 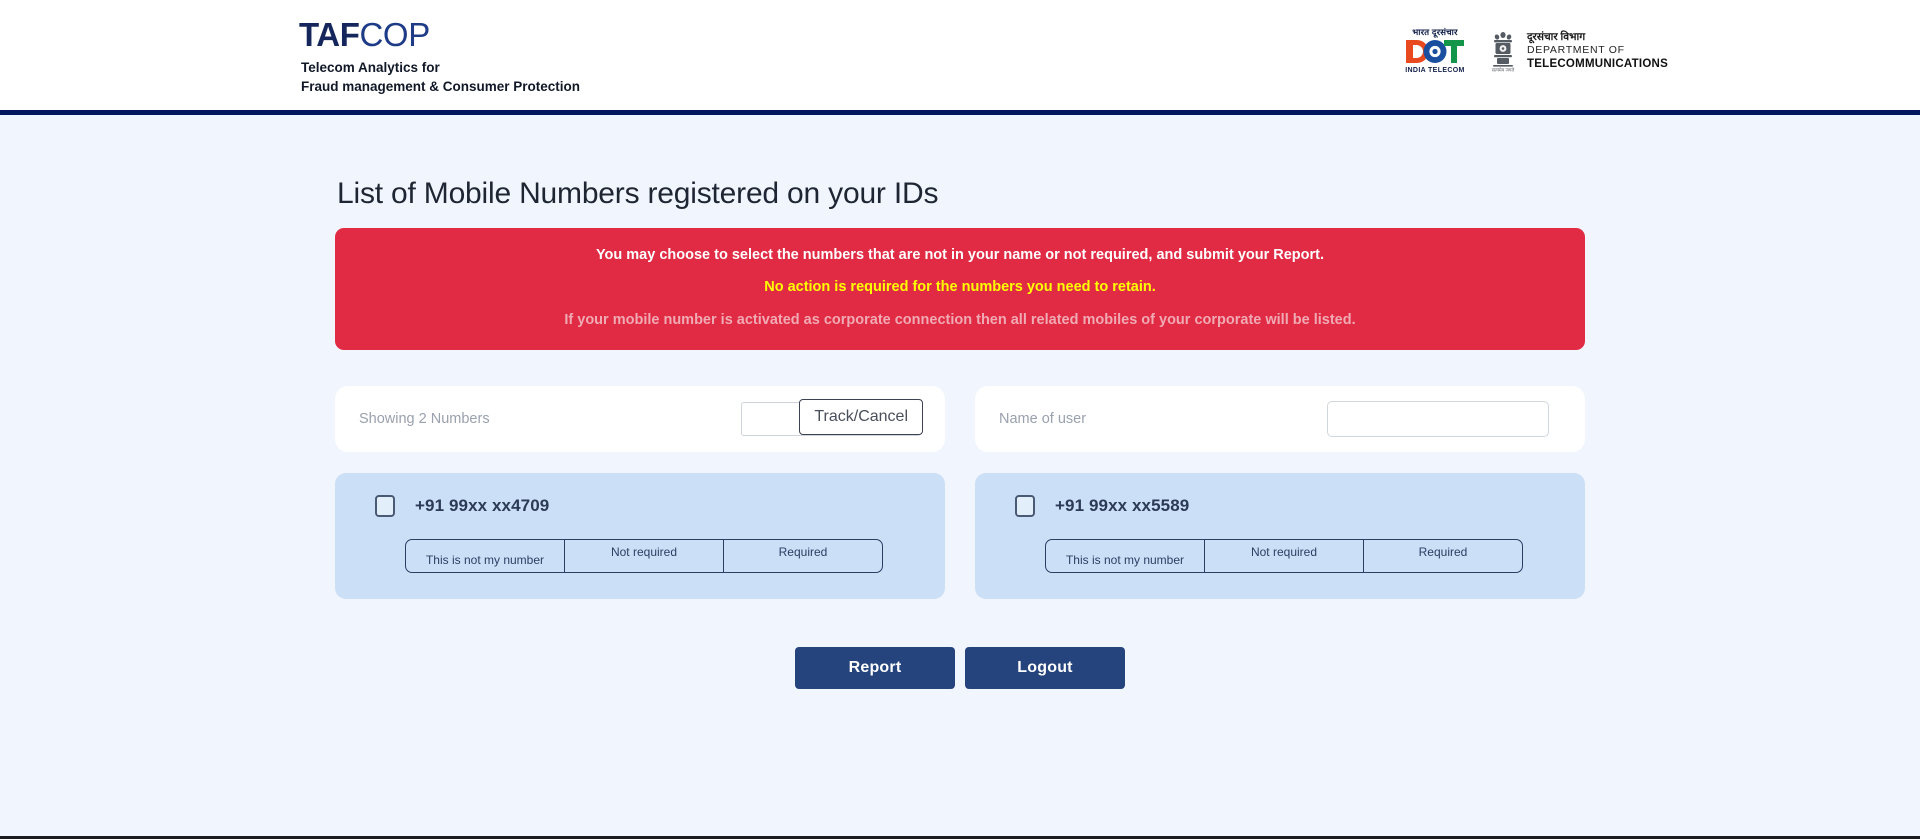 What do you see at coordinates (424, 419) in the screenshot?
I see `showing-numbers-label: Showing 2 Numbers` at bounding box center [424, 419].